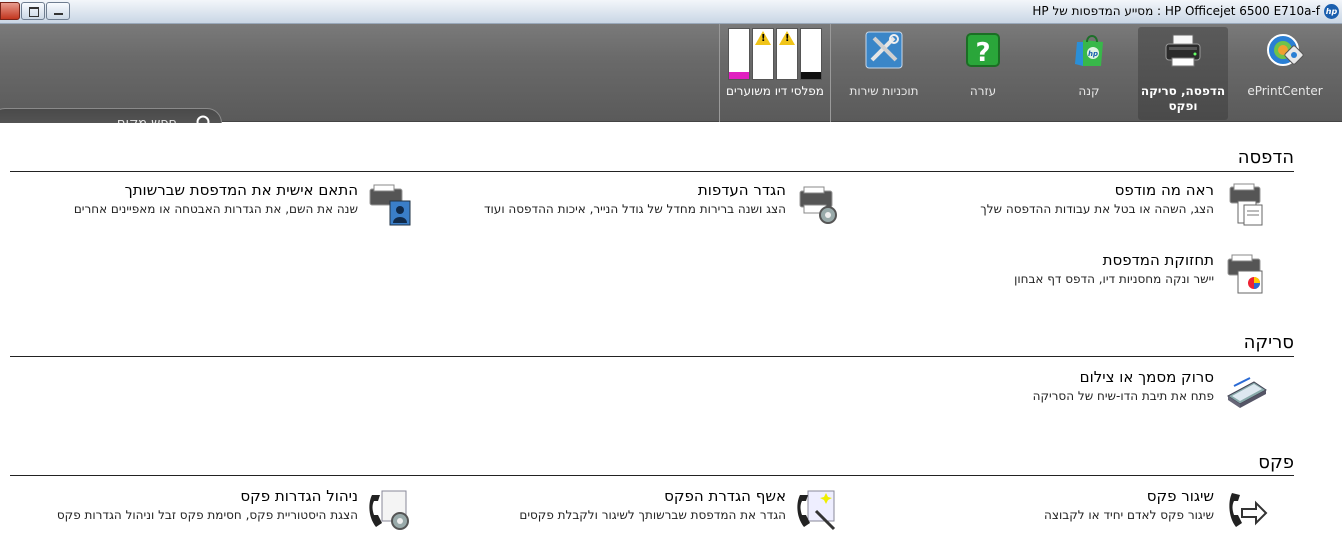 The width and height of the screenshot is (1342, 539). Describe the element at coordinates (1183, 98) in the screenshot. I see `toolbar-item-label: הדפסה, סריקה ופקס` at that location.